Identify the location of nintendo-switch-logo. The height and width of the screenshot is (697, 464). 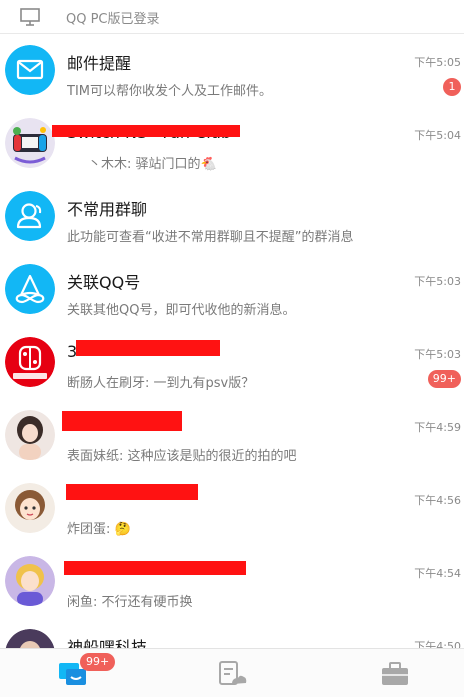
(30, 362).